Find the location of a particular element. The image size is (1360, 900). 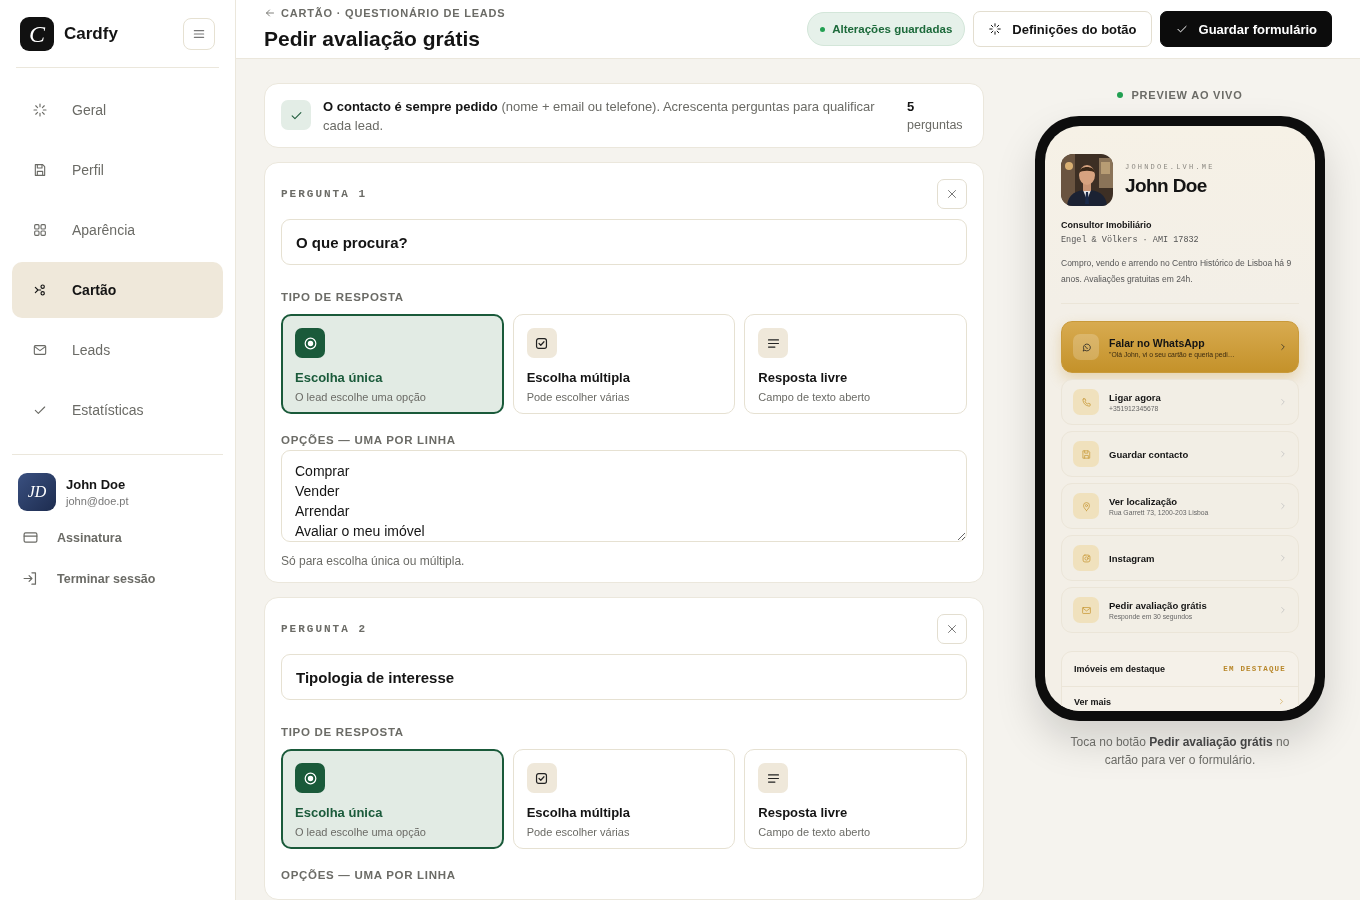

share-icon is located at coordinates (40, 290).